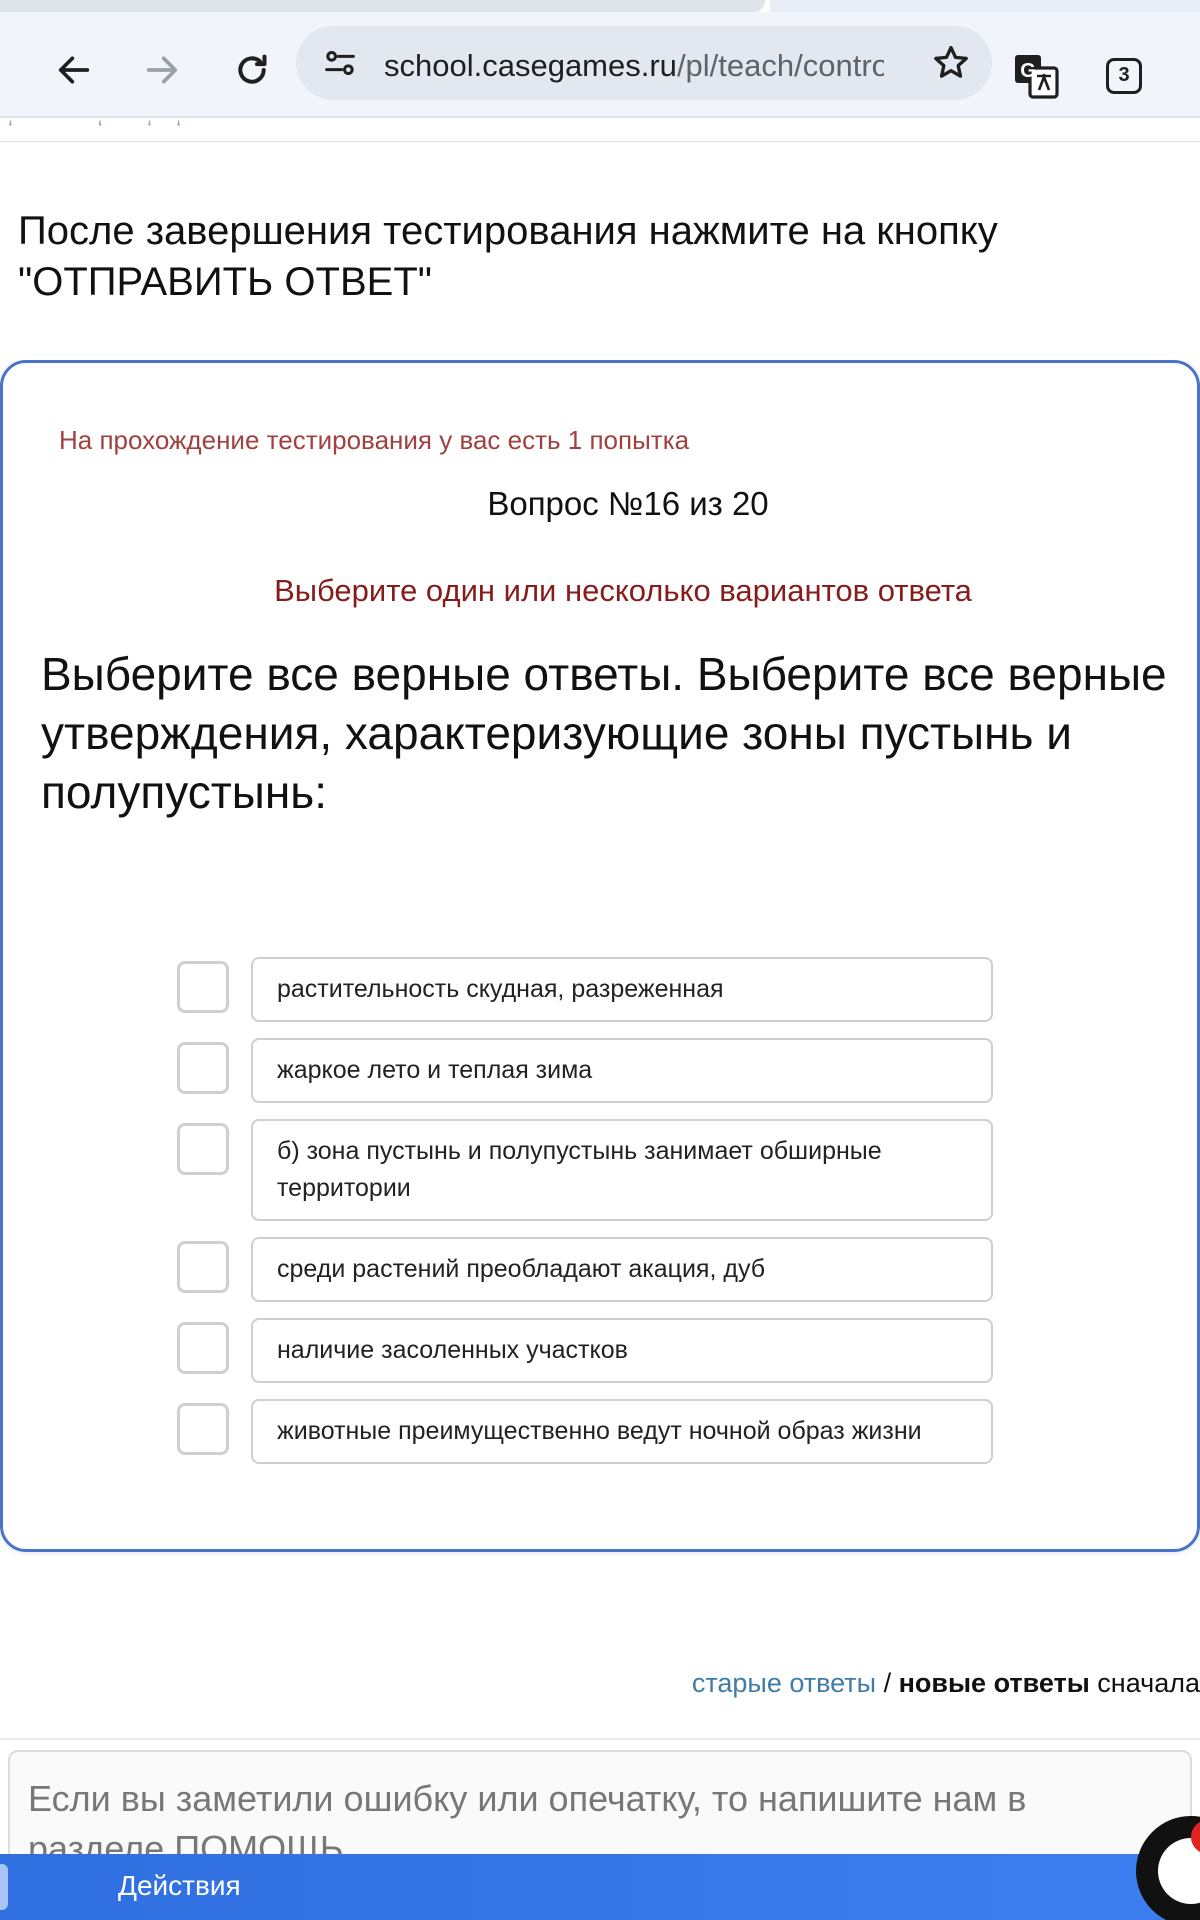 The image size is (1200, 1920). Describe the element at coordinates (382, 6) in the screenshot. I see `tab-strip-left` at that location.